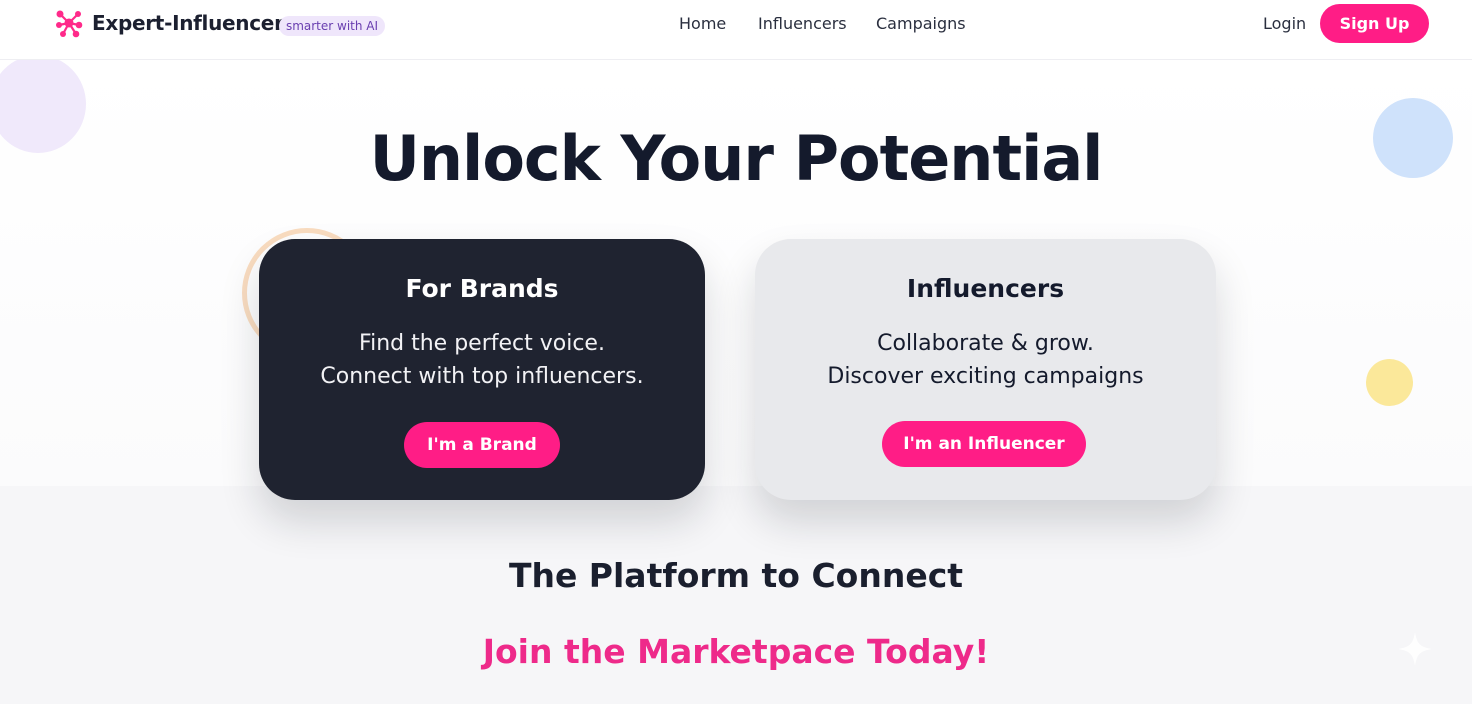 This screenshot has width=1472, height=704. I want to click on molecule-logo-icon, so click(69, 23).